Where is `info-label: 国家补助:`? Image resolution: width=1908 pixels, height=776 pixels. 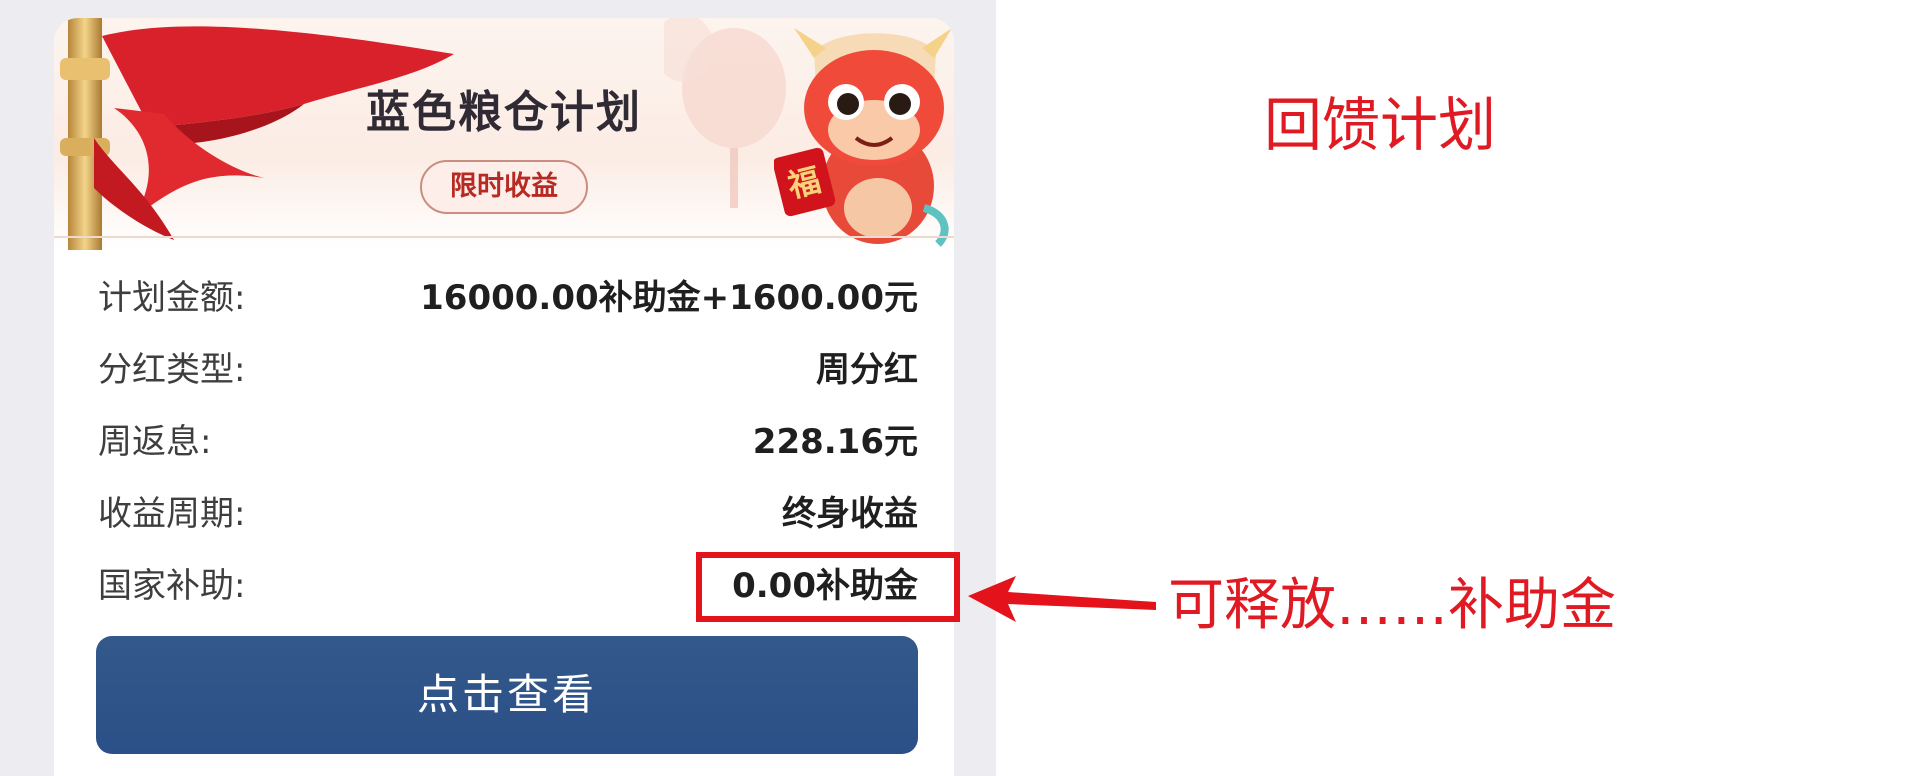 info-label: 国家补助: is located at coordinates (172, 586).